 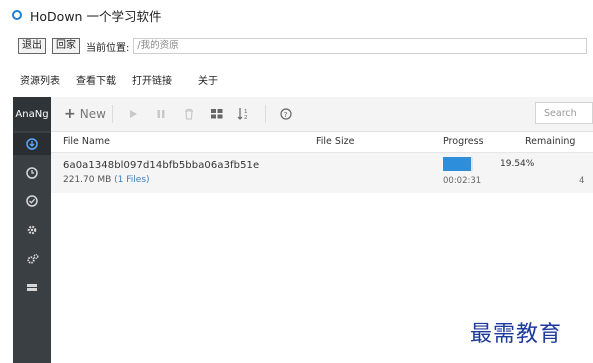 What do you see at coordinates (296, 79) in the screenshot?
I see `menu-bar: 资源列表 查看下载 打开链接 关于` at bounding box center [296, 79].